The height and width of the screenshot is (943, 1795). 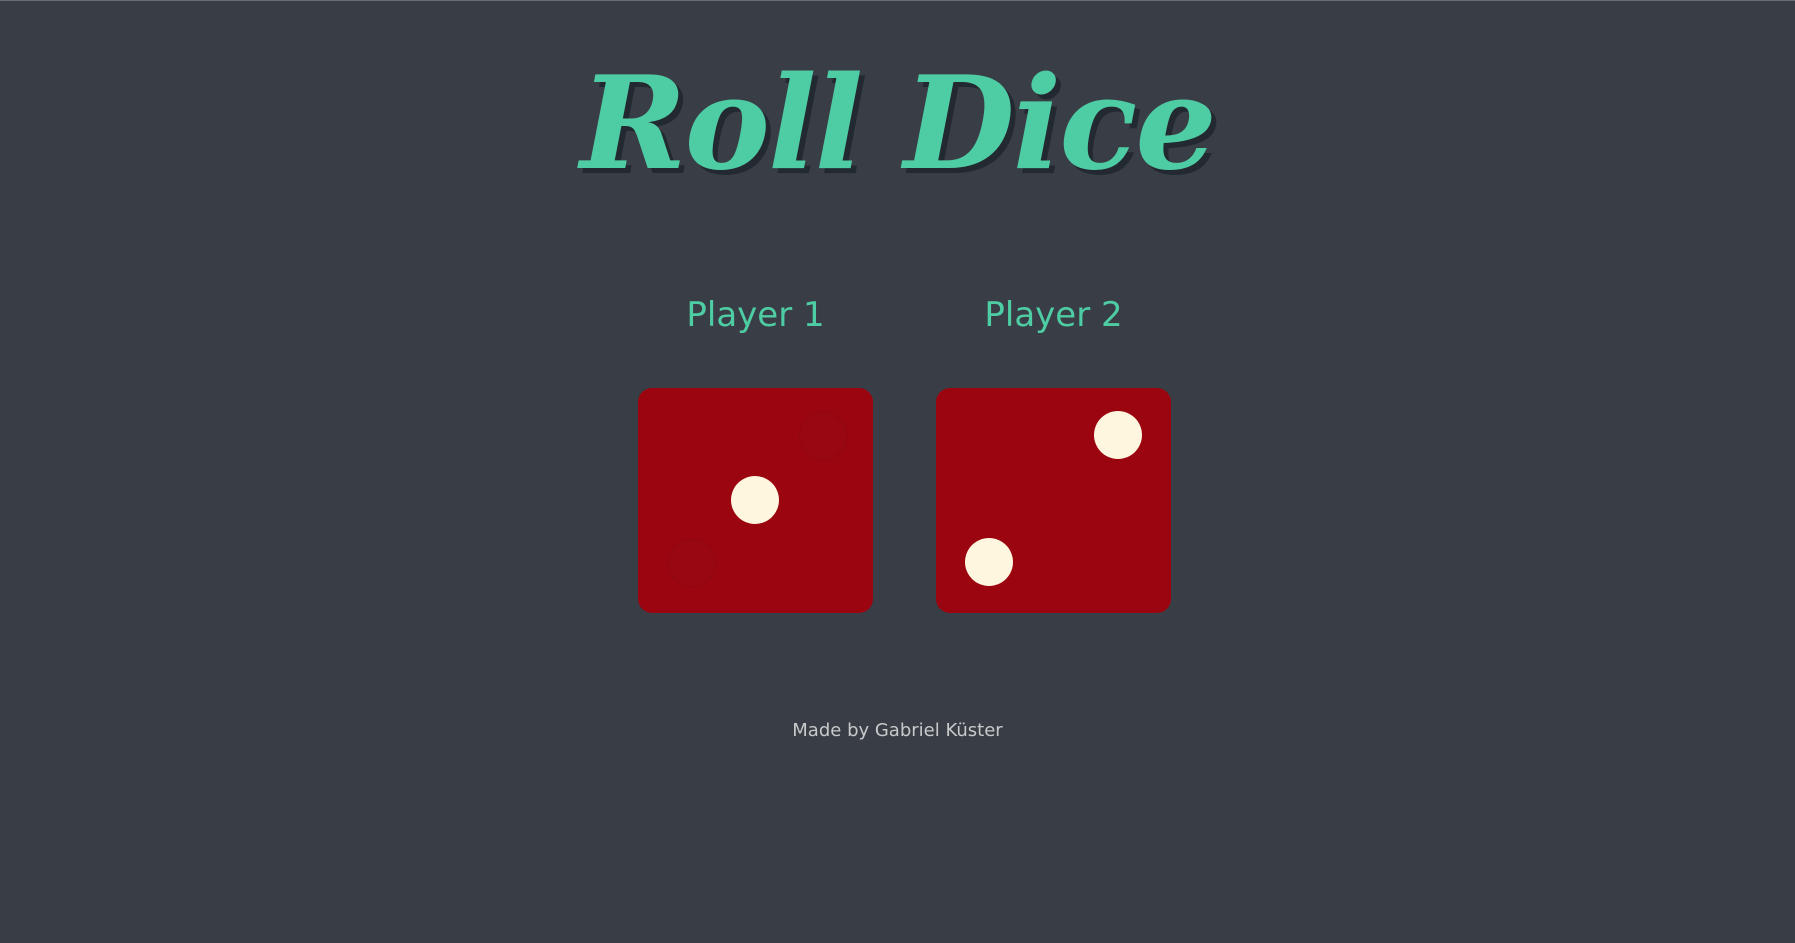 I want to click on player-2-die, so click(x=1053, y=500).